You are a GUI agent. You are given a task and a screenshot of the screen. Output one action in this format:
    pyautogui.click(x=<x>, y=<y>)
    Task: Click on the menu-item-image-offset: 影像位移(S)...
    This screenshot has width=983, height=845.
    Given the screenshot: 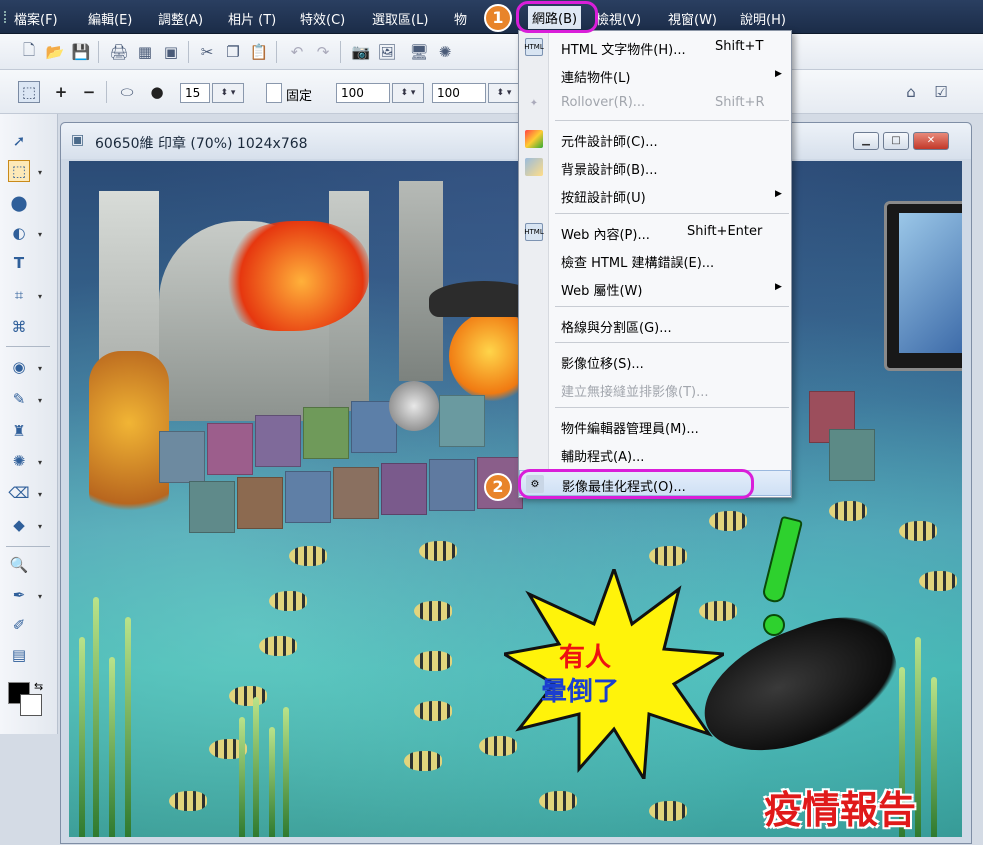 What is the action you would take?
    pyautogui.click(x=655, y=361)
    